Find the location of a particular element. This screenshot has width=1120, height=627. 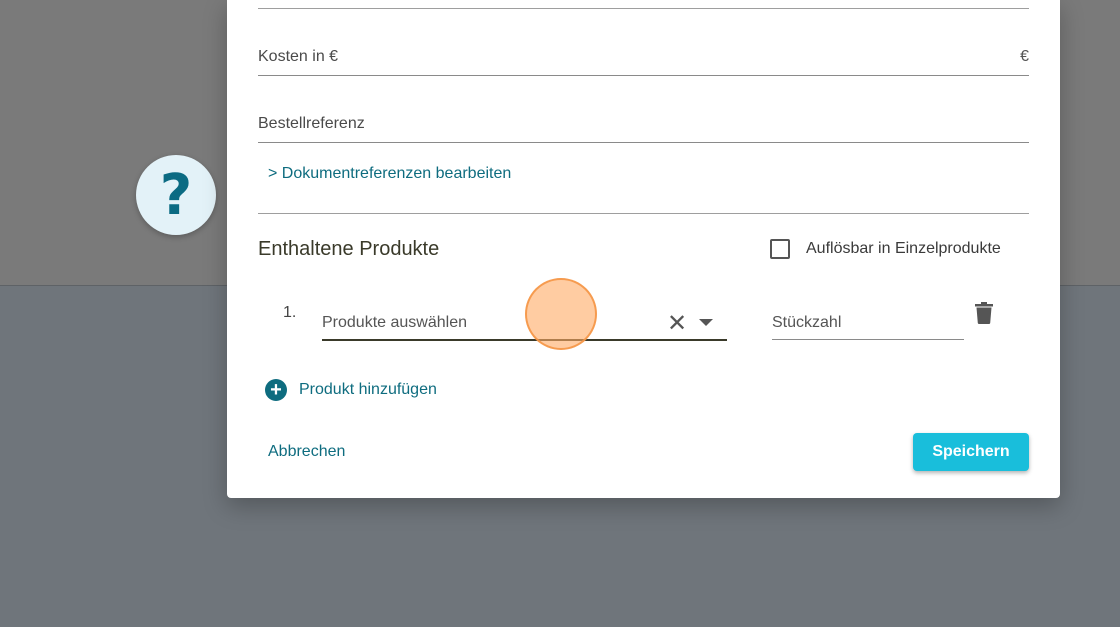

trash-icon is located at coordinates (984, 313).